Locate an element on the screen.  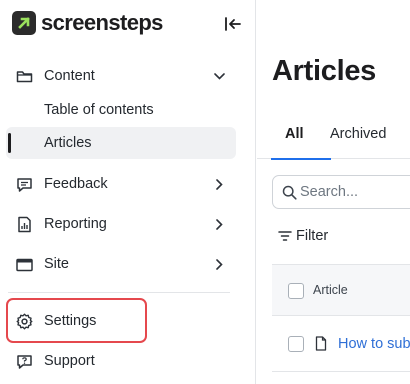
filter-icon is located at coordinates (285, 236).